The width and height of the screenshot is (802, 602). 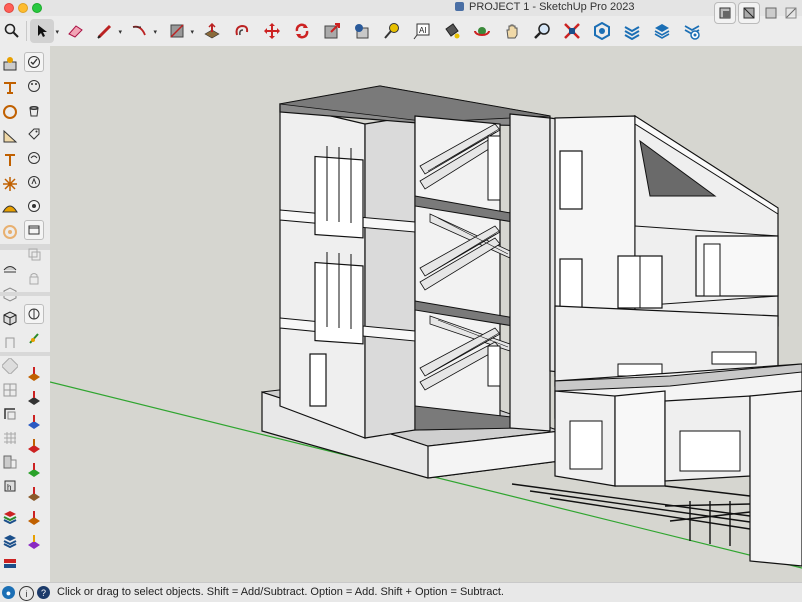 What do you see at coordinates (749, 13) in the screenshot?
I see `top-view-icon` at bounding box center [749, 13].